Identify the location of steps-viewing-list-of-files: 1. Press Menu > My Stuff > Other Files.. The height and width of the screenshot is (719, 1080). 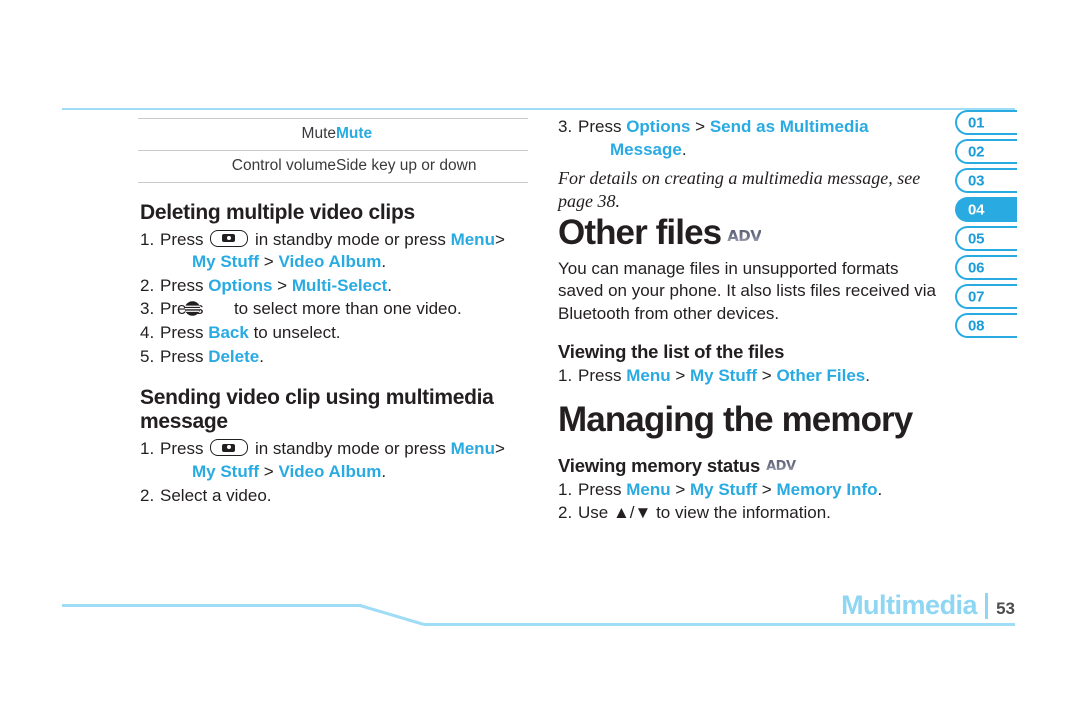
(753, 376).